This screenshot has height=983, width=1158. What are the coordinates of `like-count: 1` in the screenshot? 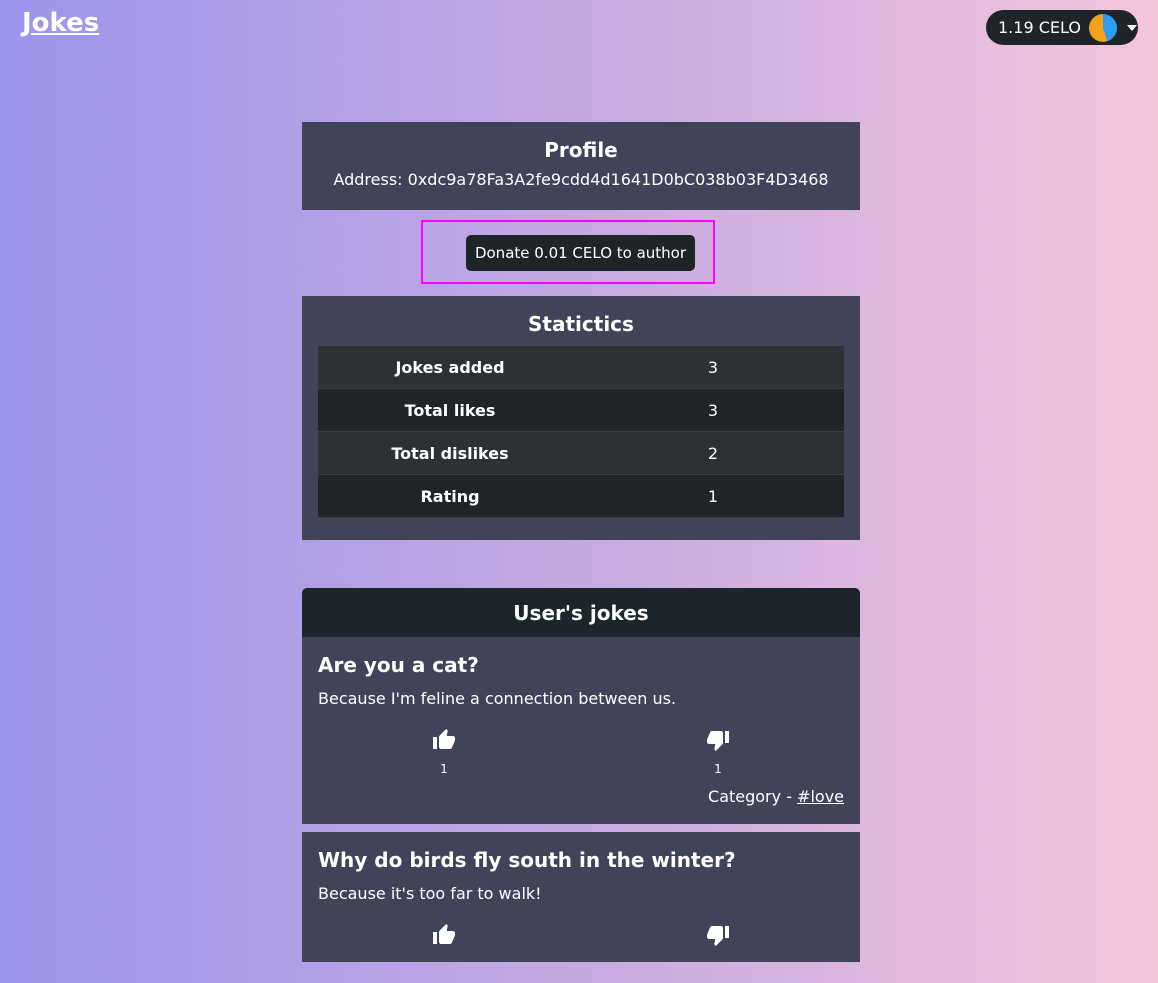 It's located at (444, 769).